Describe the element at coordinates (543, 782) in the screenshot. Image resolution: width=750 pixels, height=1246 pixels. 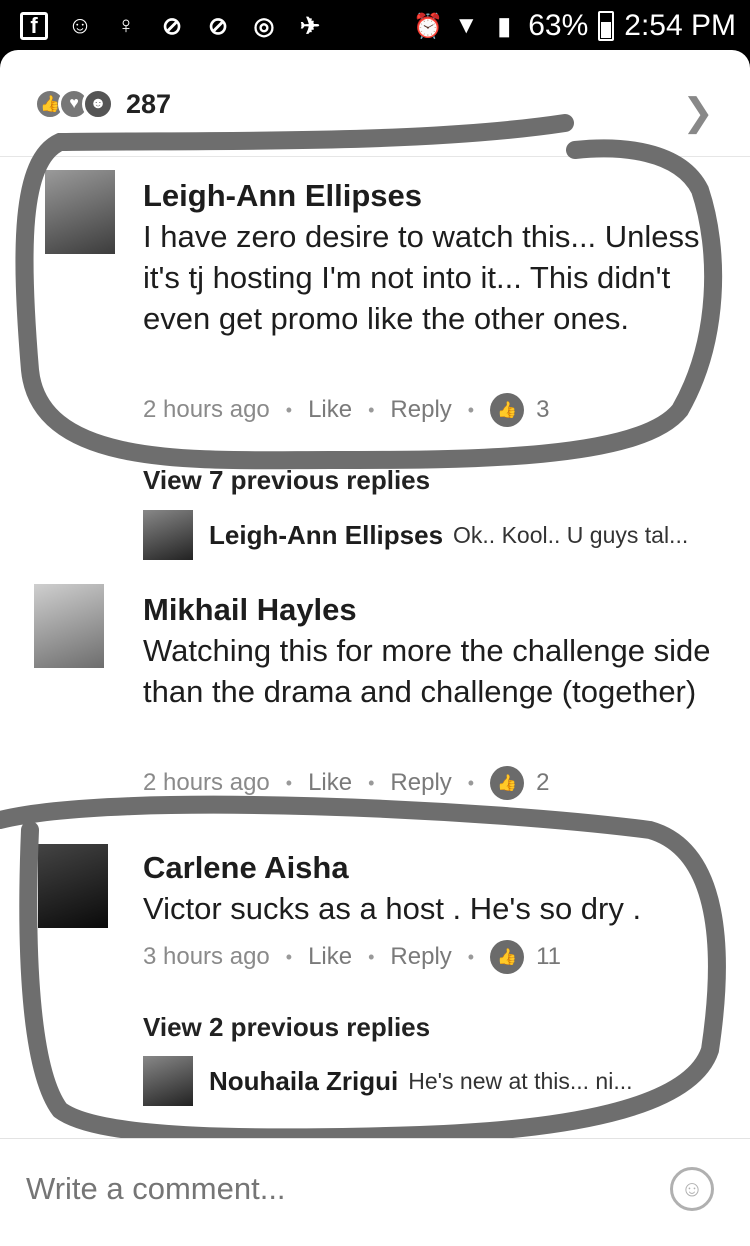
I see `like-count: 2` at that location.